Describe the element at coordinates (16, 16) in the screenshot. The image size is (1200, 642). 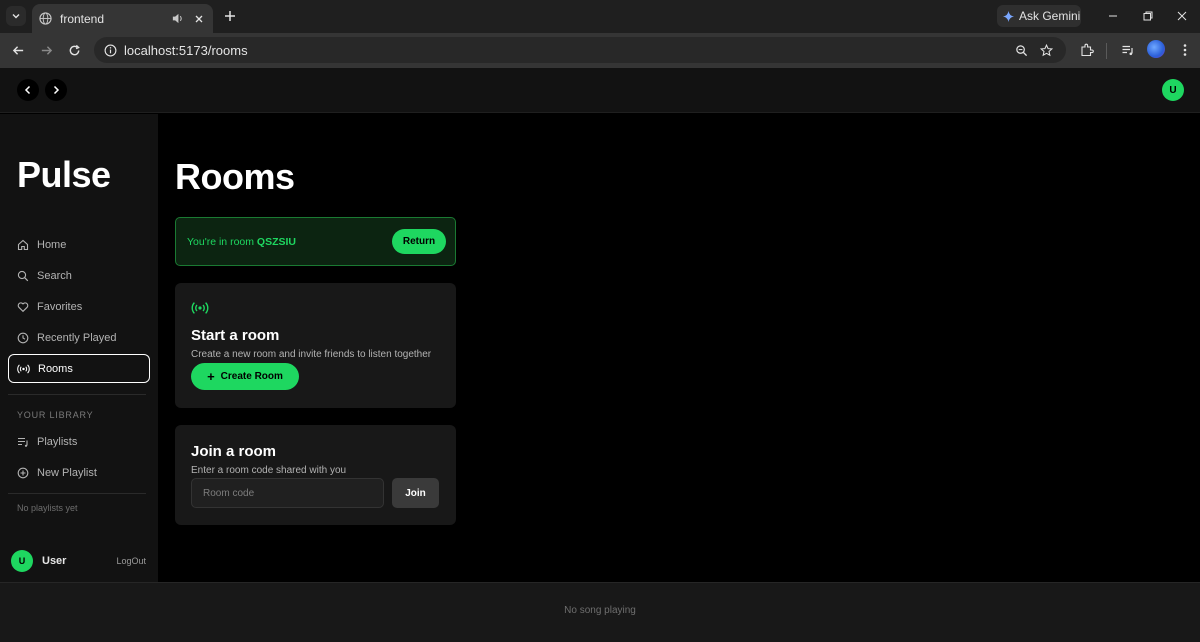
I see `tab-search-chevron-icon` at that location.